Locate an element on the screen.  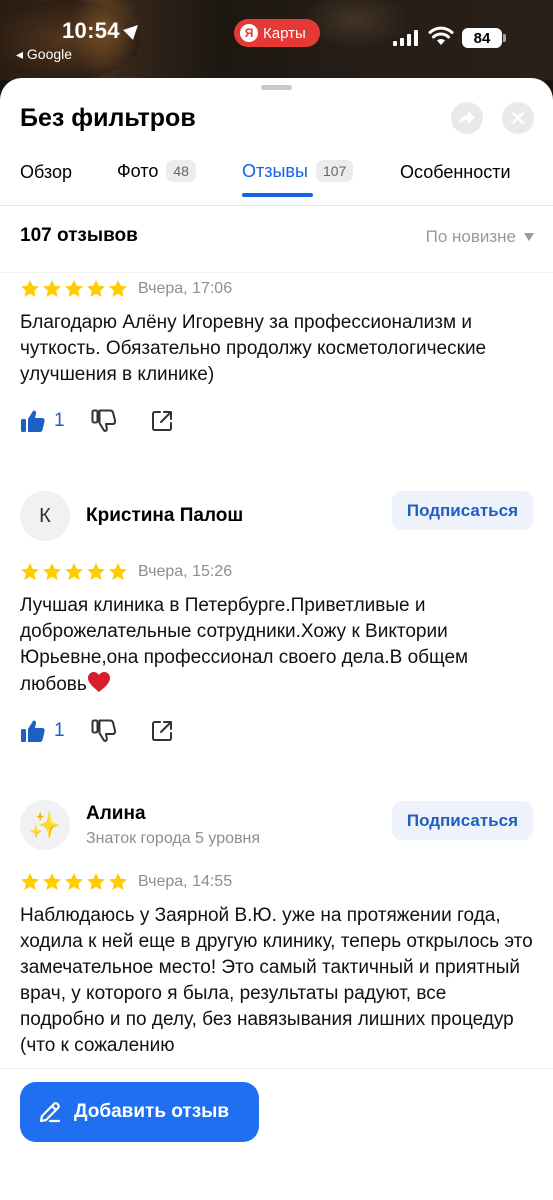
share-arrow-icon is located at coordinates (467, 118).